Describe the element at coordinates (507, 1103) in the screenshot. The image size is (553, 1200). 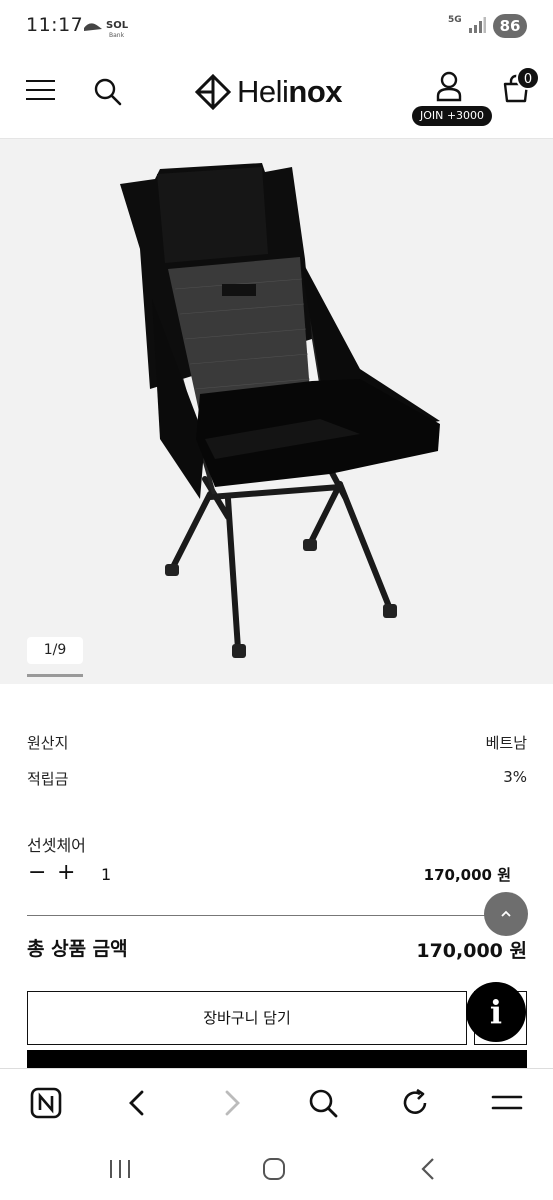
I see `browser-menu-icon` at that location.